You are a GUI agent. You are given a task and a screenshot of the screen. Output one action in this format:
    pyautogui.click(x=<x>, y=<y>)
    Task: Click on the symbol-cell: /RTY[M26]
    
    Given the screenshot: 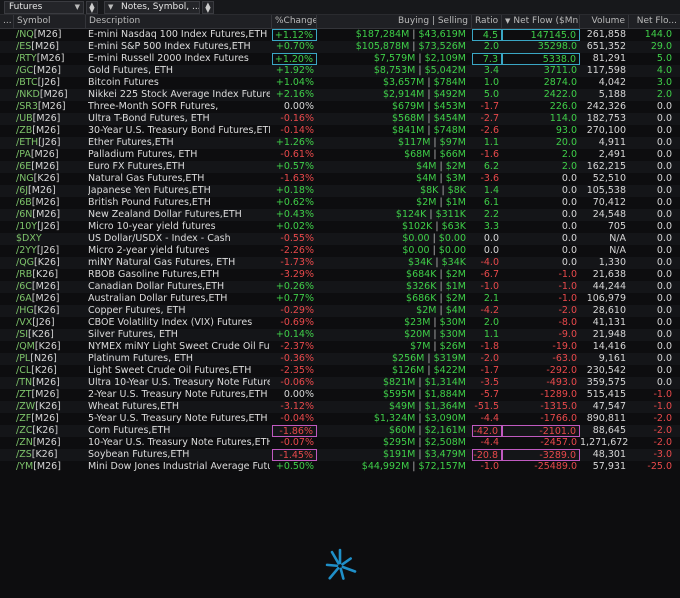 What is the action you would take?
    pyautogui.click(x=51, y=59)
    